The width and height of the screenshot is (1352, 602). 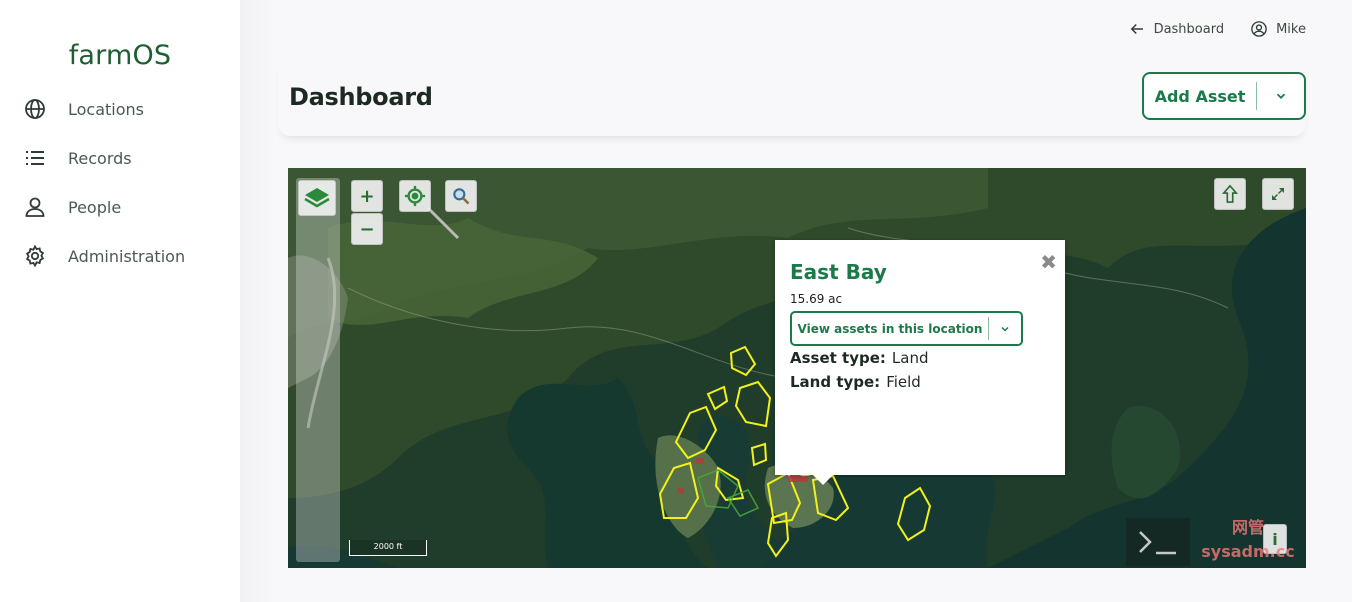 I want to click on terminal-watermark-icon, so click(x=1158, y=542).